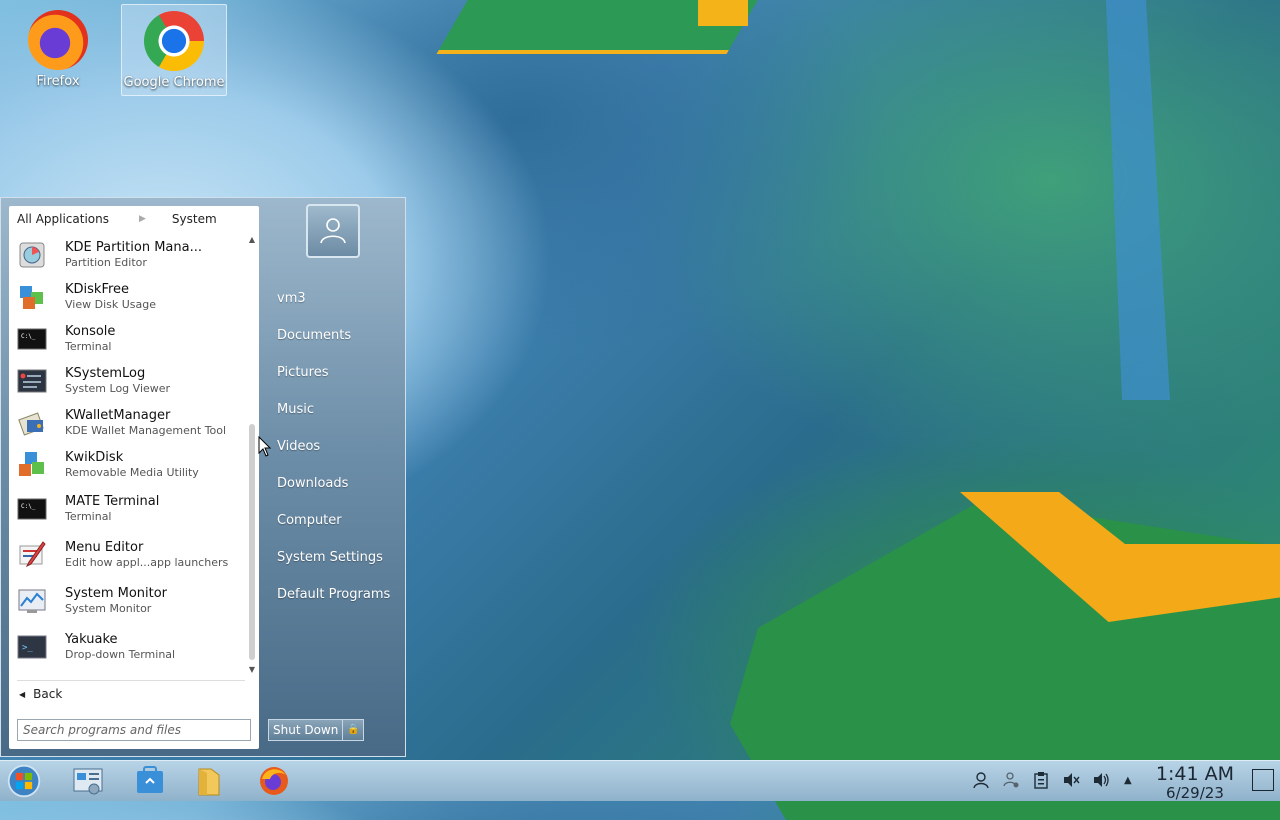  I want to click on clock: 1:41 AM 6/29/23, so click(1195, 782).